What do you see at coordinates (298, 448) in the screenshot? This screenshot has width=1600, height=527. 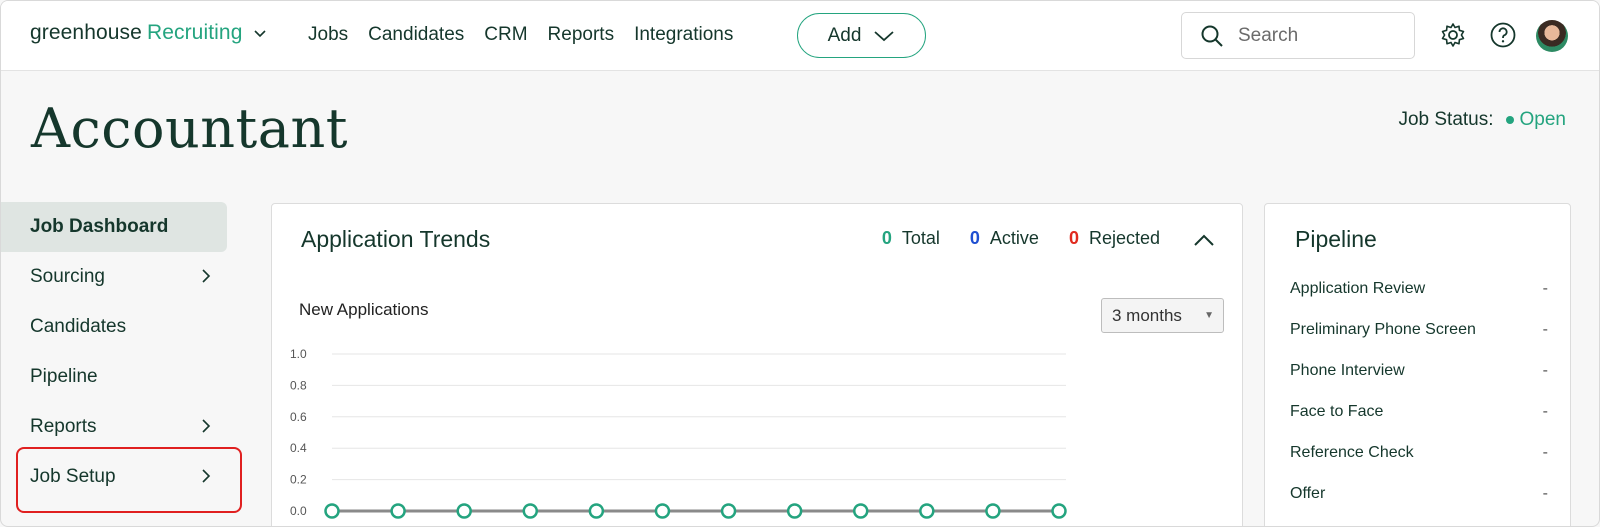 I see `y-tick-label: 0.4` at bounding box center [298, 448].